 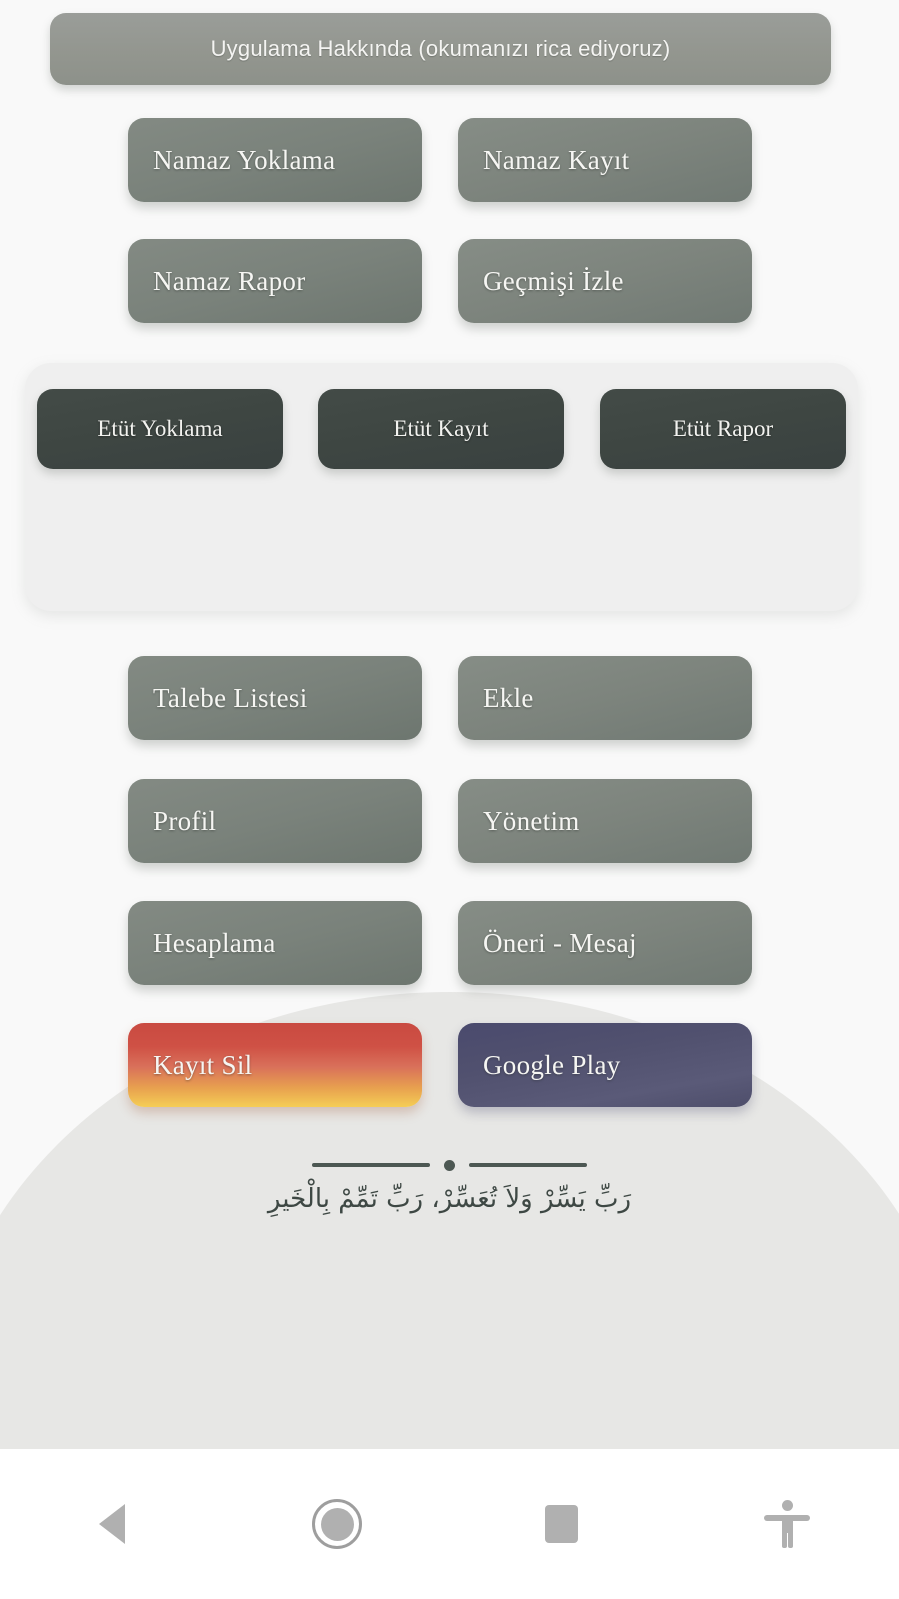 I want to click on nav-back-button, so click(x=112, y=1524).